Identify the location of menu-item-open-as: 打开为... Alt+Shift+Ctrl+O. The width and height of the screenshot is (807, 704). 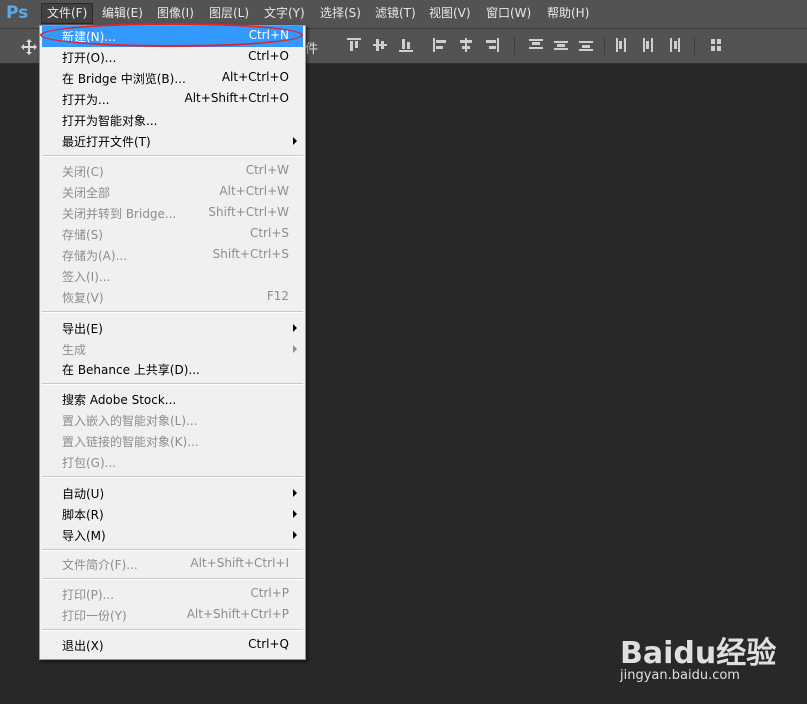
(172, 99).